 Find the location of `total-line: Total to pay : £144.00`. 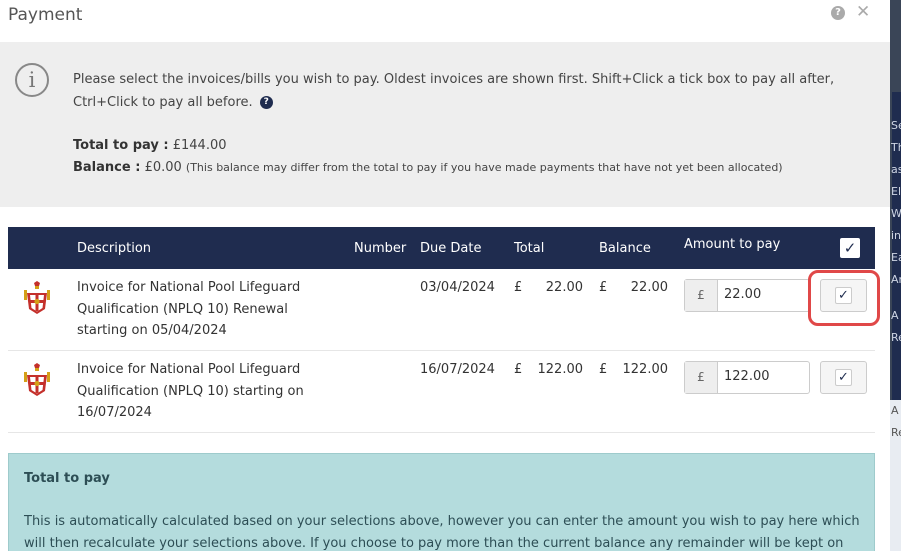

total-line: Total to pay : £144.00 is located at coordinates (428, 146).